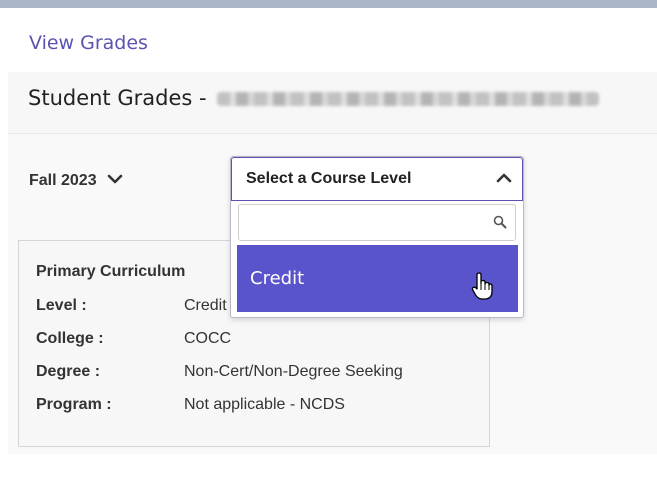  I want to click on hand-cursor-icon, so click(482, 288).